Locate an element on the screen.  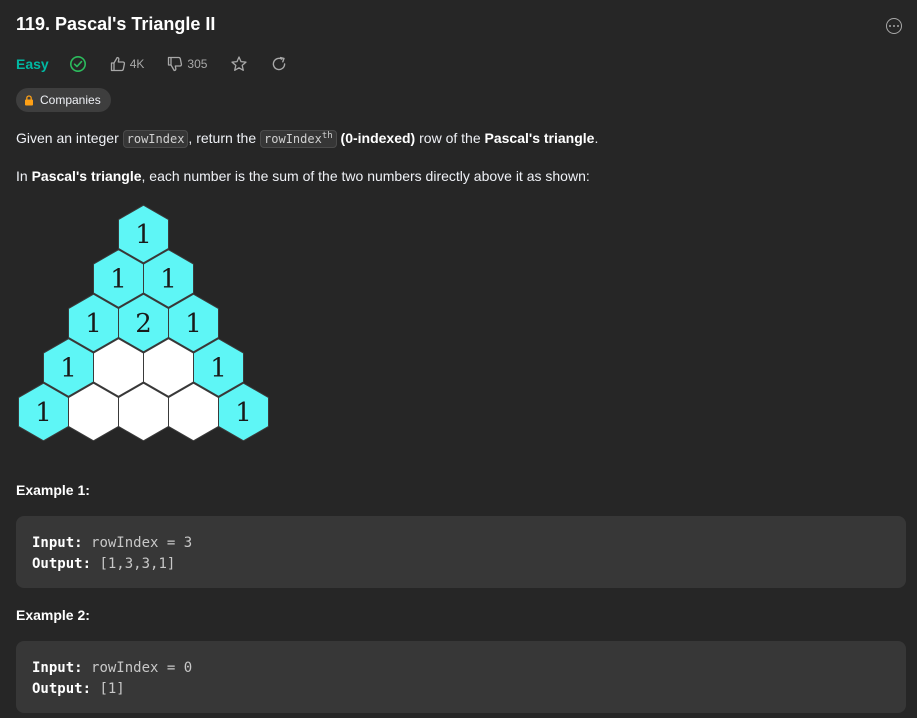
text-span: In is located at coordinates (24, 176).